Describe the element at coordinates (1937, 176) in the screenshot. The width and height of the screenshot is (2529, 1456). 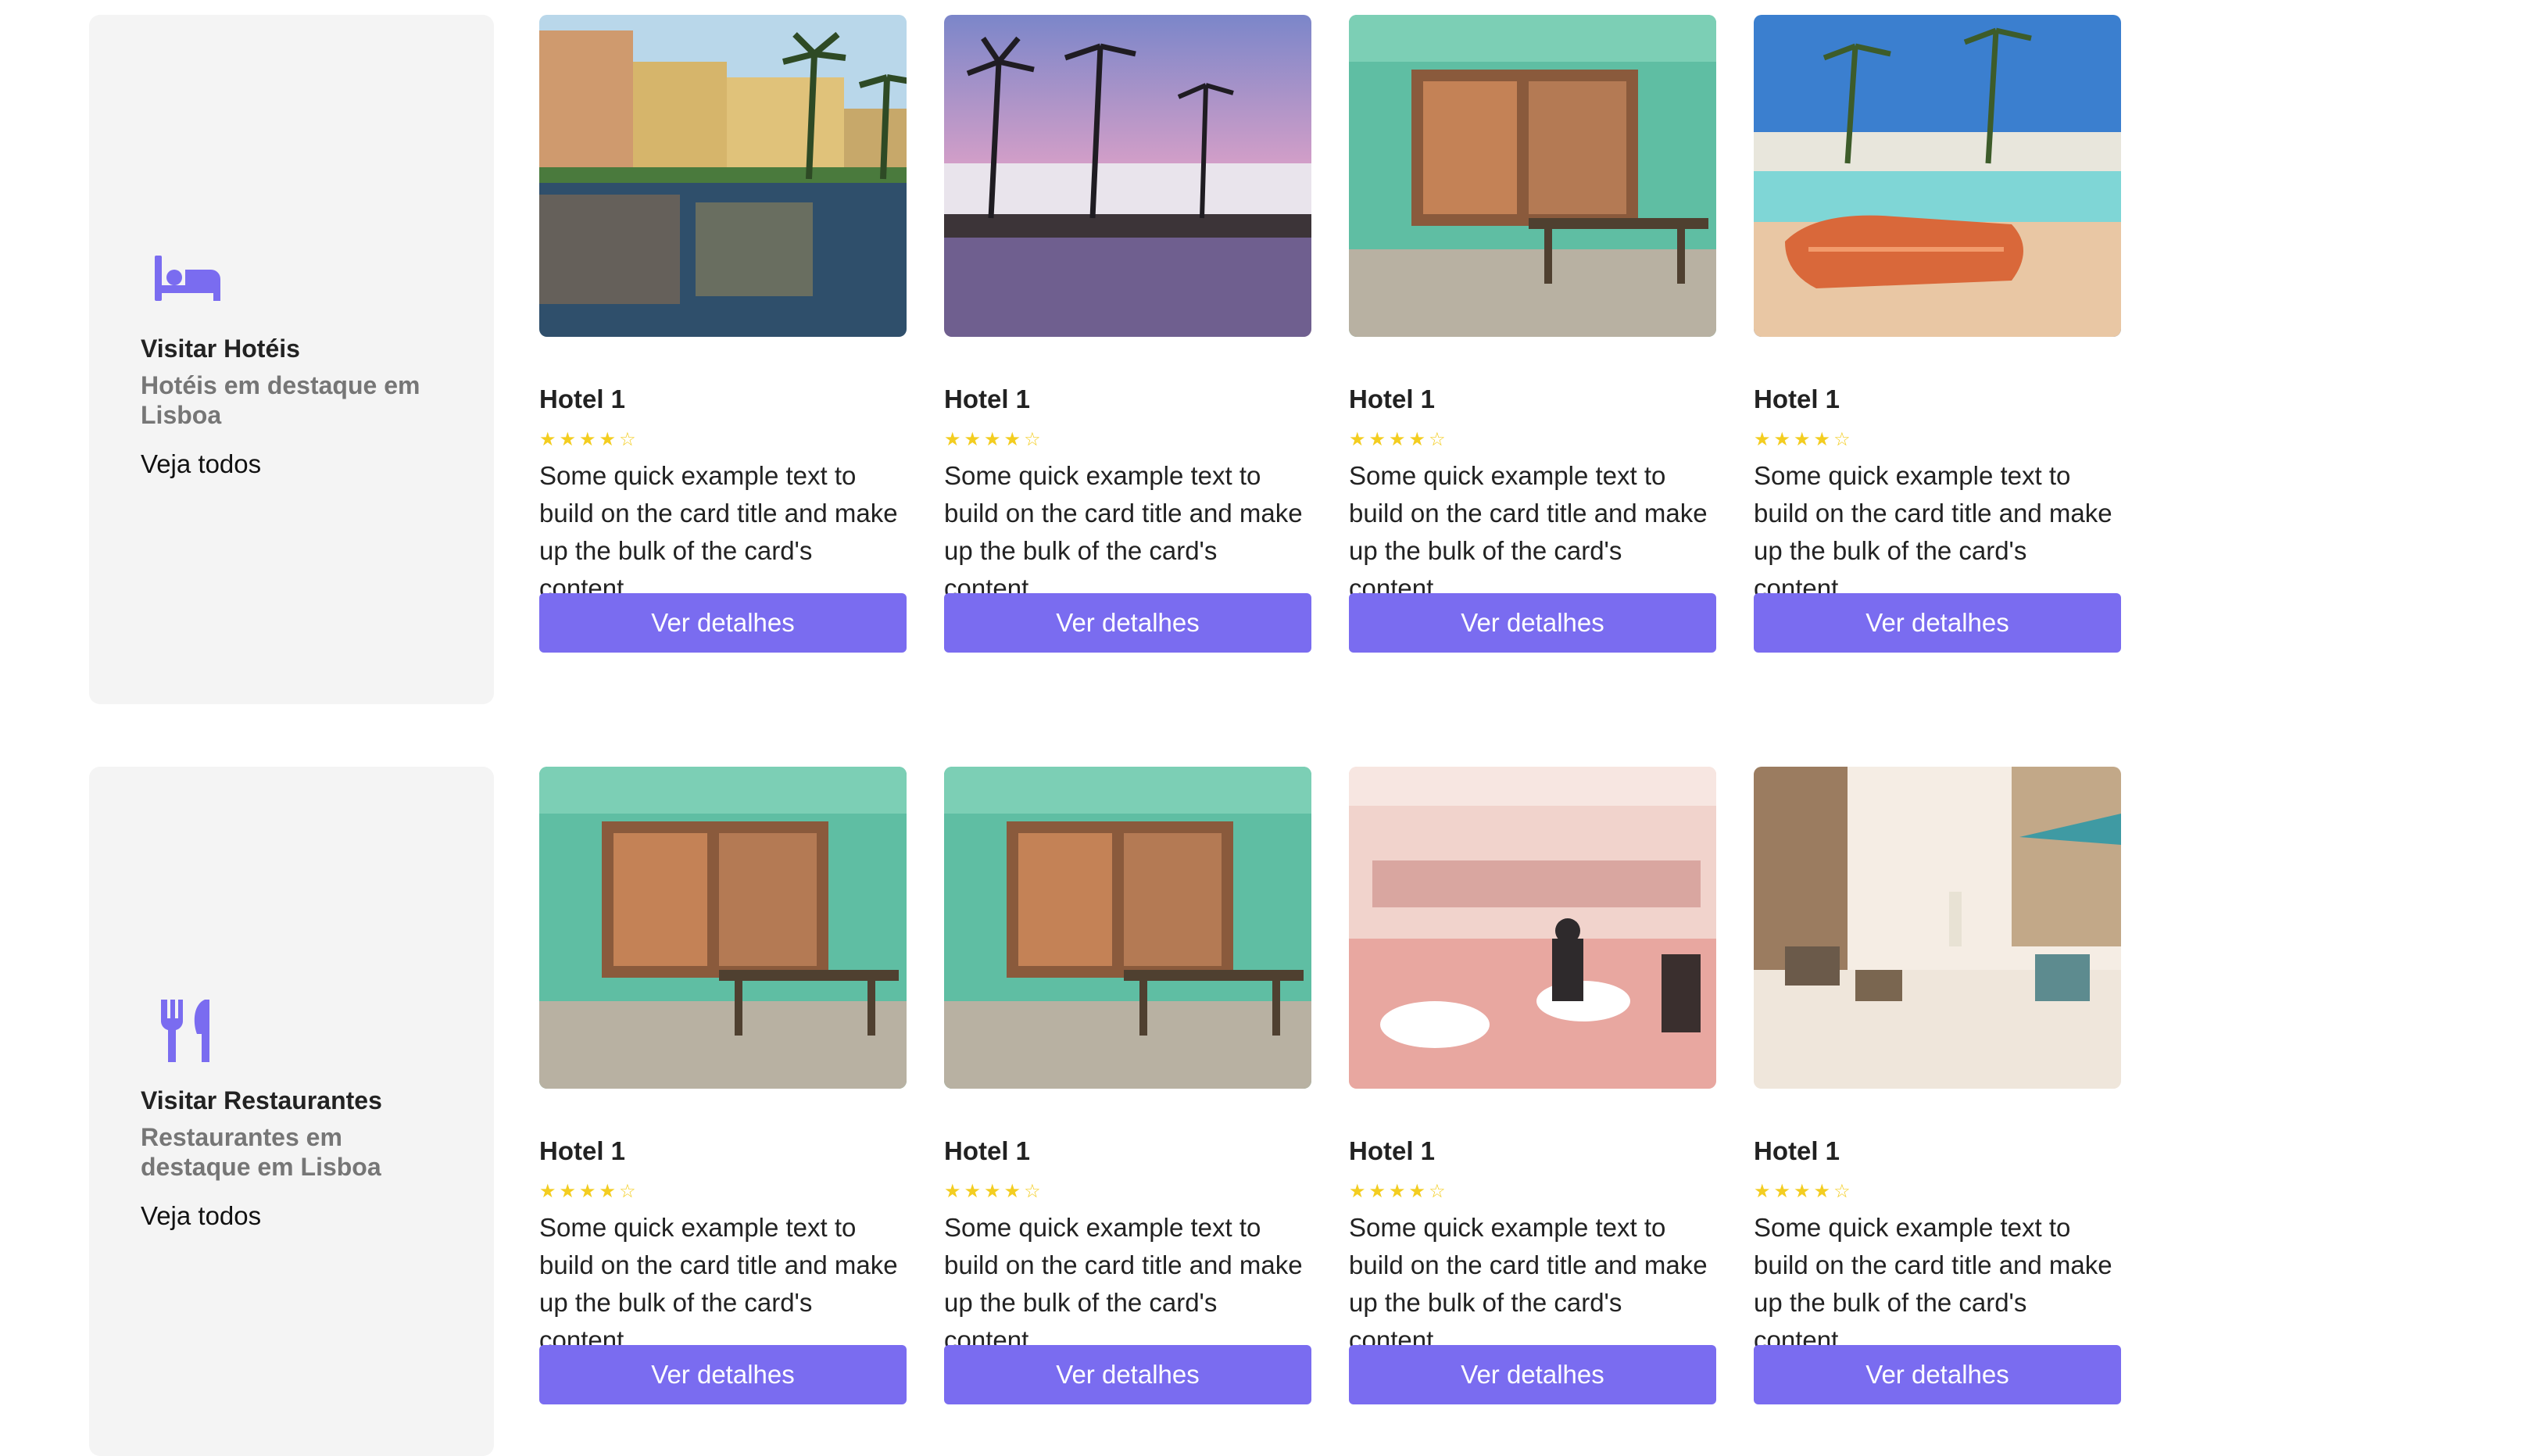
I see `pool-lounger-image` at that location.